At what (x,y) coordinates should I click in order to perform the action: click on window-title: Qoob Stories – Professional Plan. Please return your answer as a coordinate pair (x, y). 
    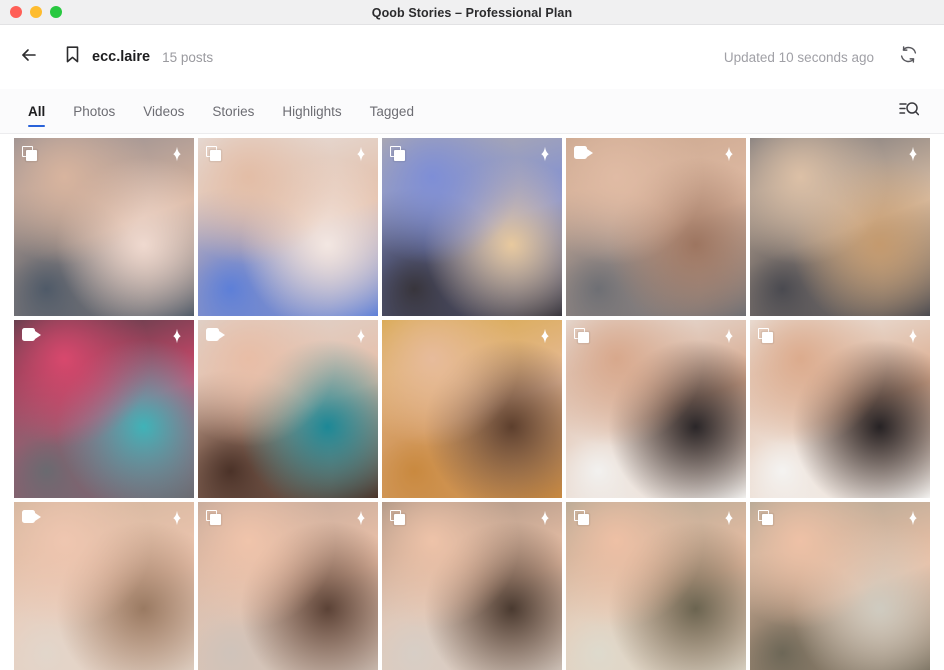
    Looking at the image, I should click on (472, 12).